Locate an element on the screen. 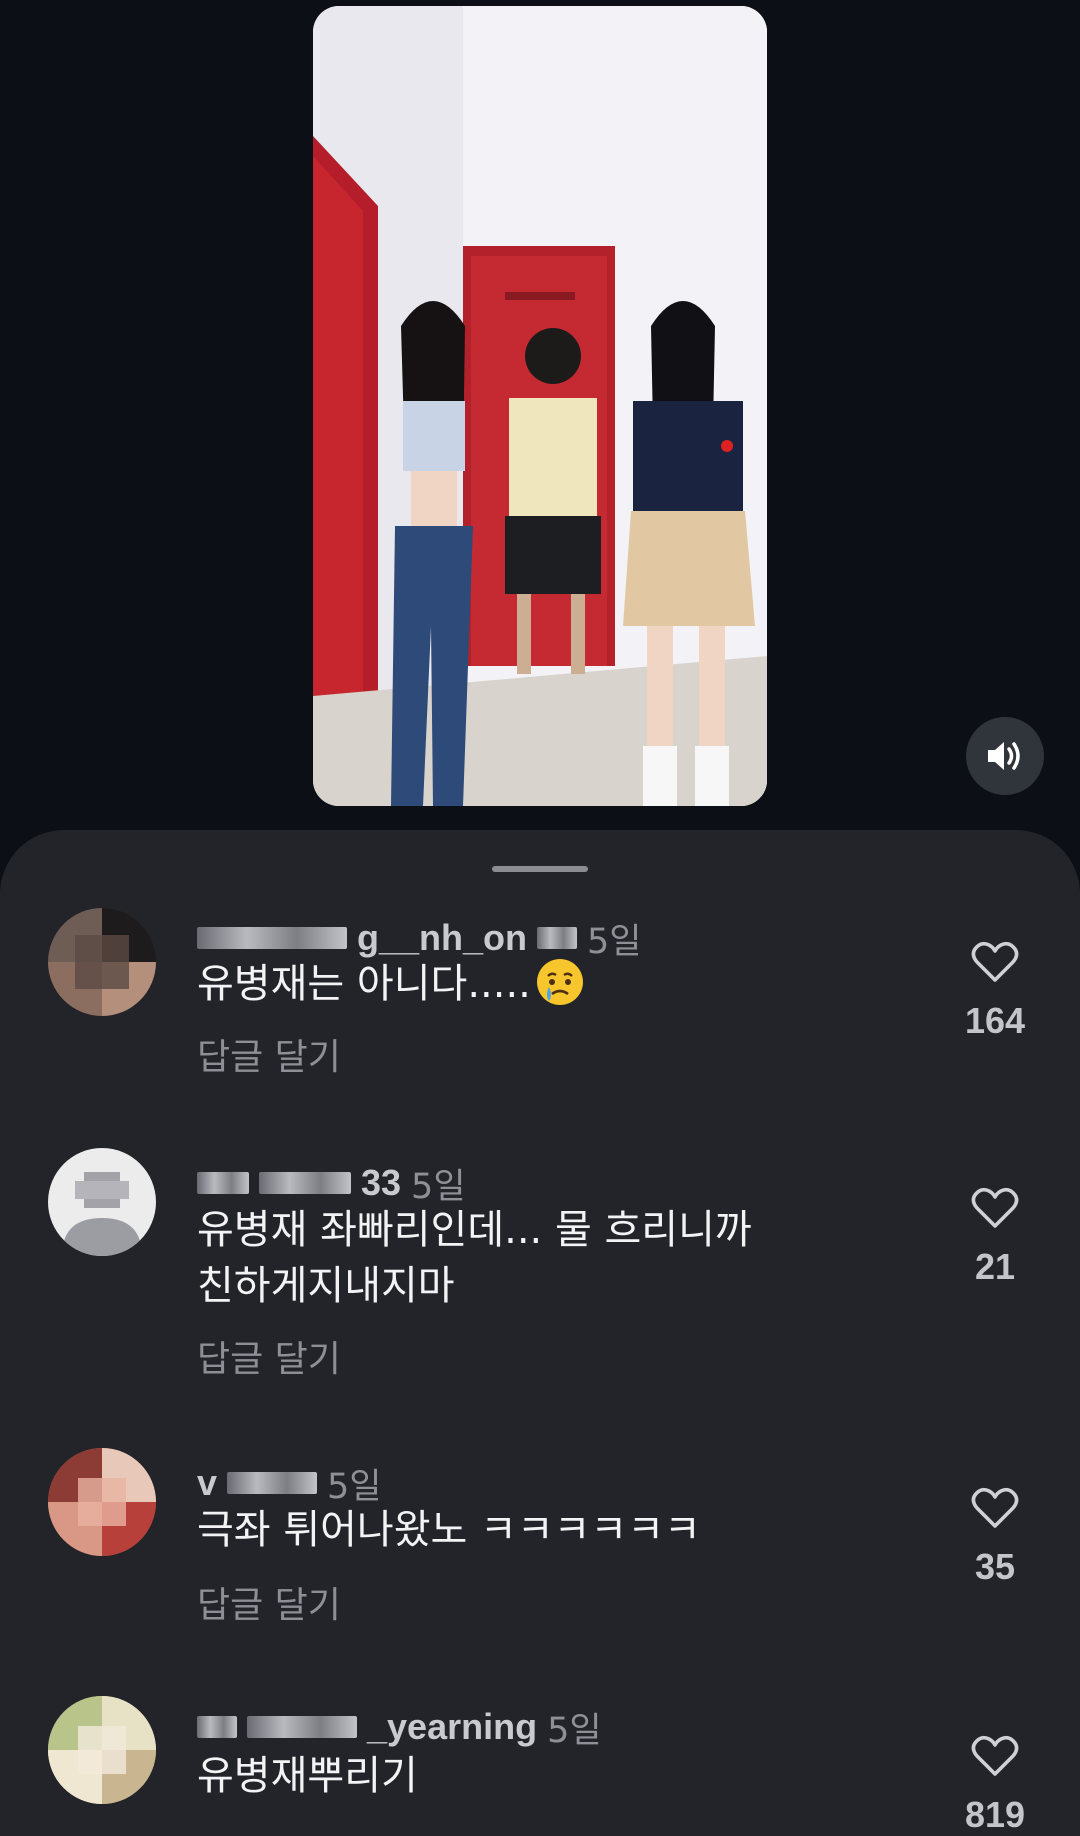 The height and width of the screenshot is (1836, 1080). default-avatar-icon is located at coordinates (102, 1202).